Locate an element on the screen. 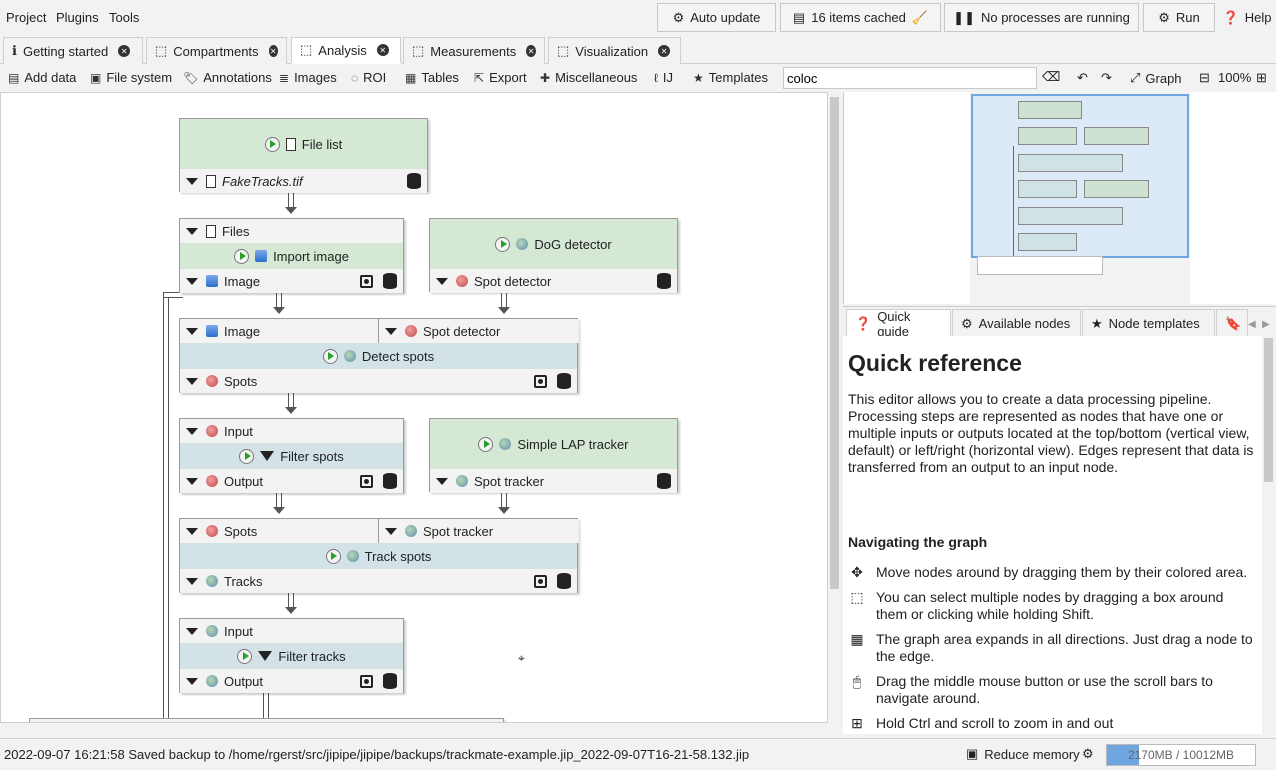  node-header: Simple LAP tracker is located at coordinates (553, 444).